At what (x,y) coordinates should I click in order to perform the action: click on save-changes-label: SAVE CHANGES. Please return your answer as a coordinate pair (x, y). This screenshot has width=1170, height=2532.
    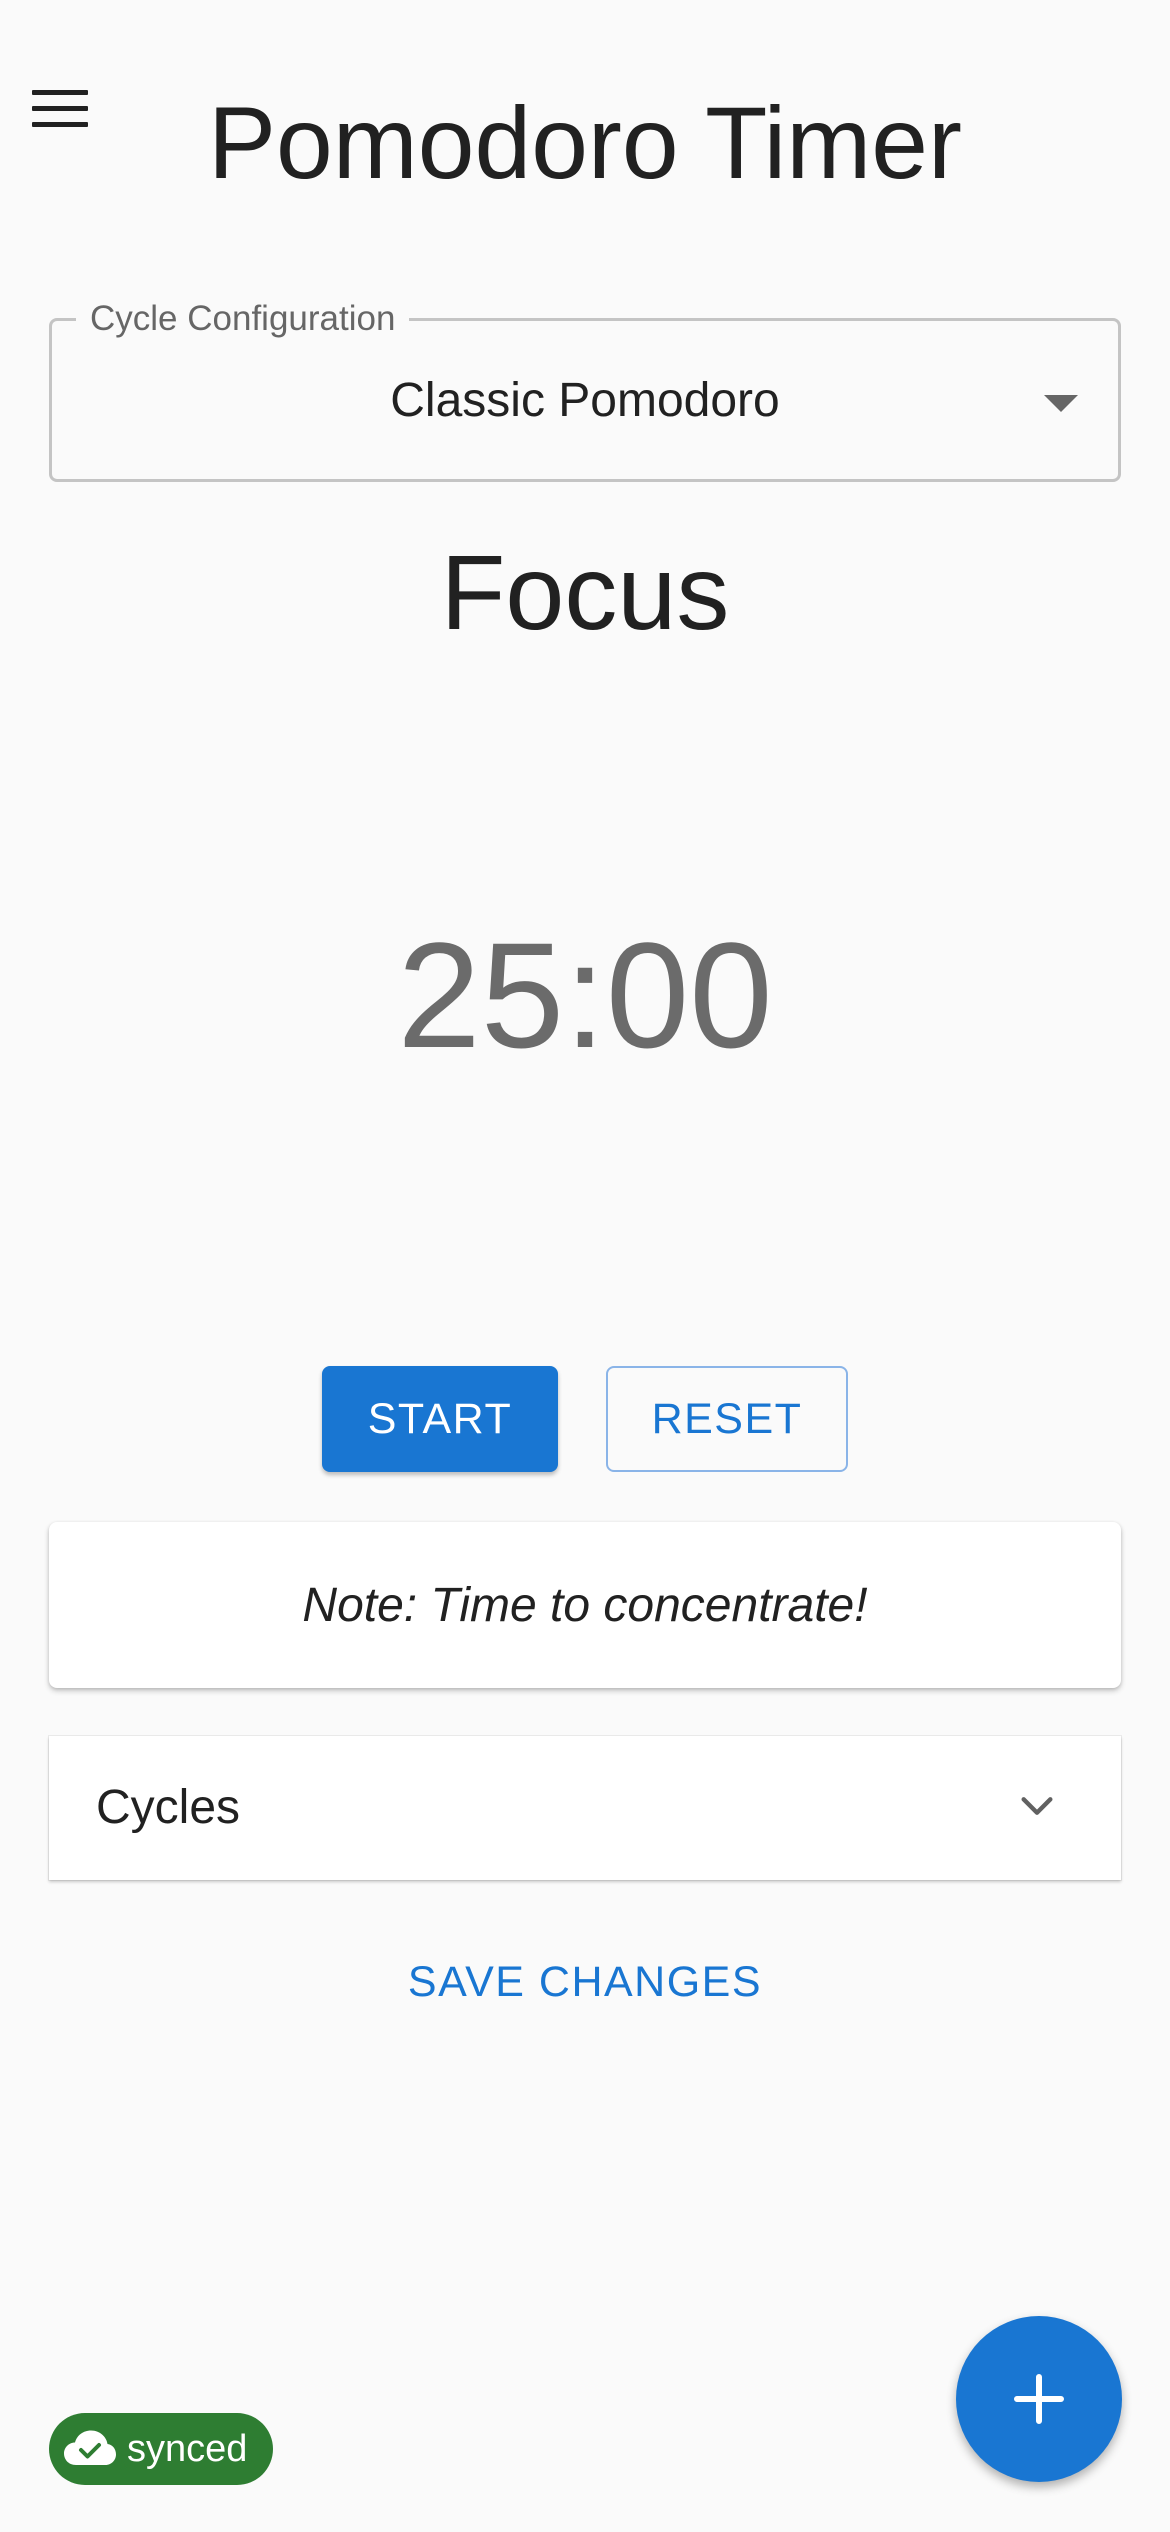
    Looking at the image, I should click on (585, 1982).